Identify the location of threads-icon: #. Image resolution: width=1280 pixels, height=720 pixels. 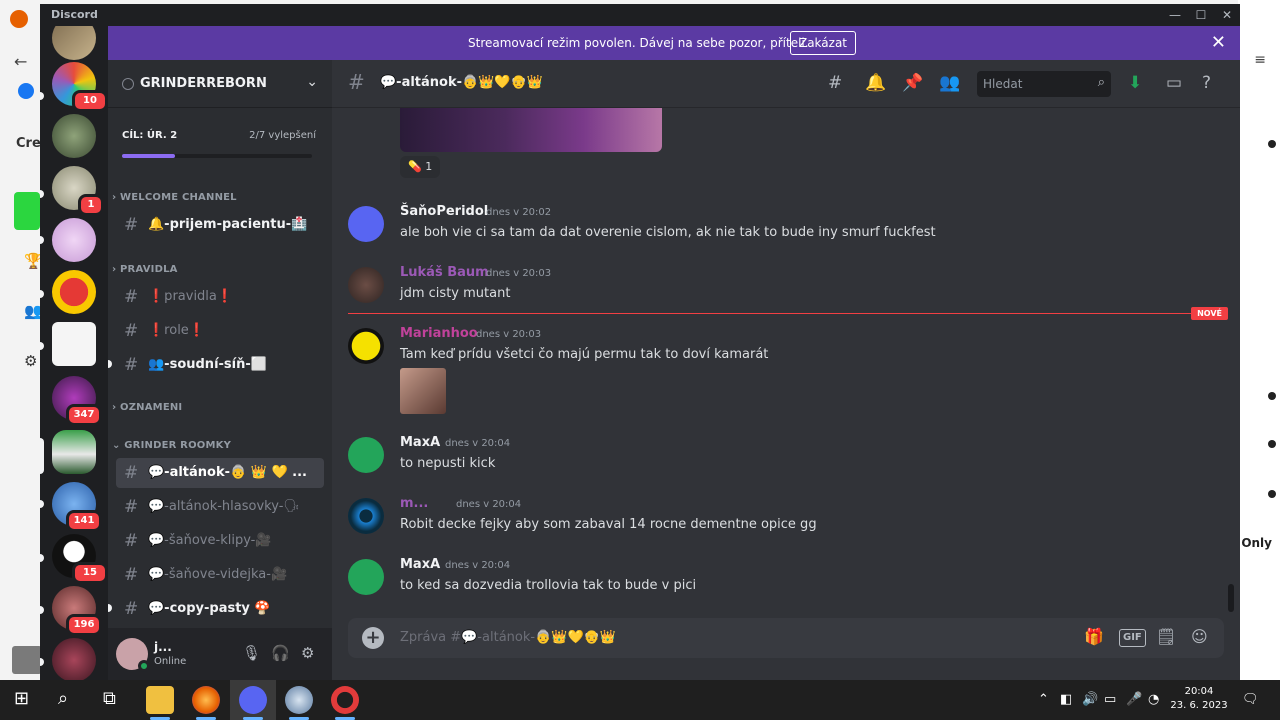
(835, 83).